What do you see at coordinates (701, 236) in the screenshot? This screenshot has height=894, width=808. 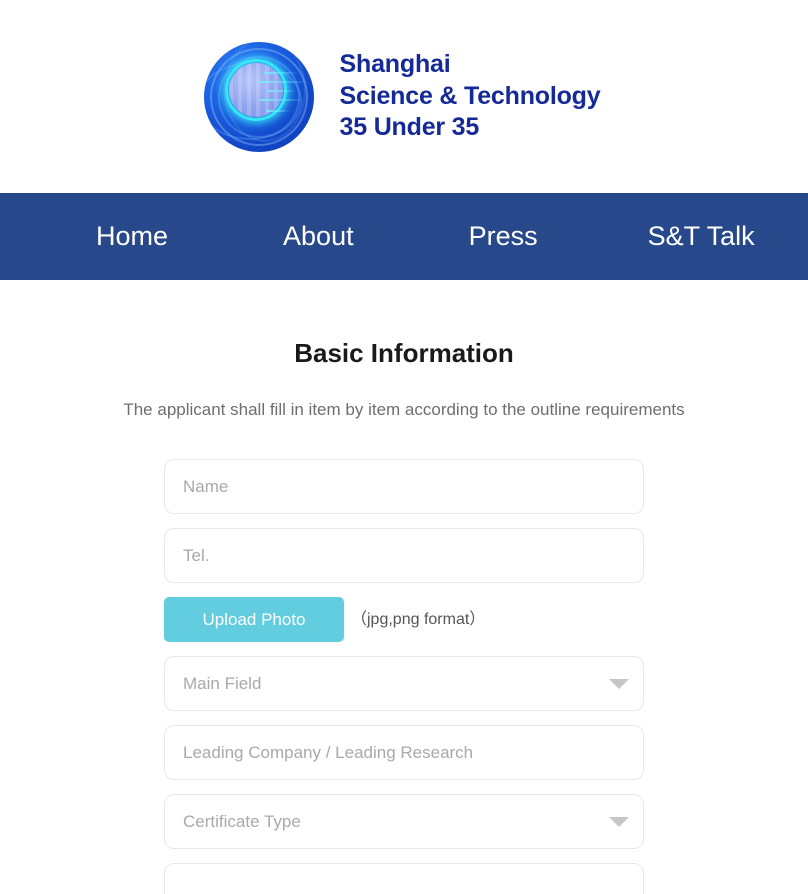 I see `nav-item-st-talk: S&T Talk` at bounding box center [701, 236].